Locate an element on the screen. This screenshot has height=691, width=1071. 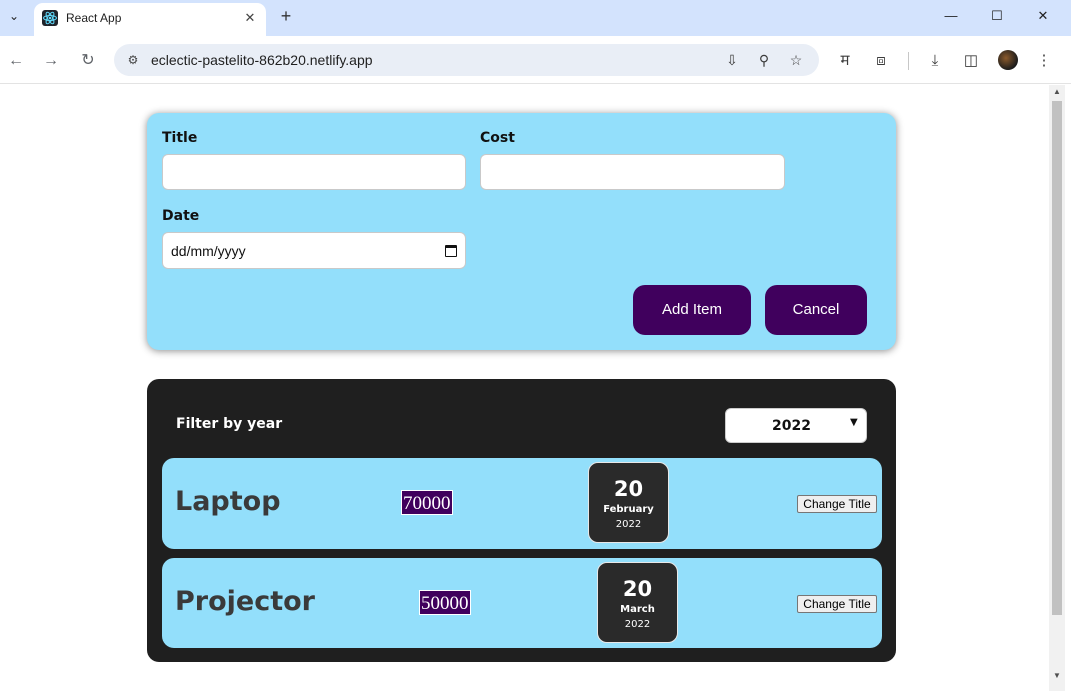
site-info-icon: ⚙ is located at coordinates (133, 60).